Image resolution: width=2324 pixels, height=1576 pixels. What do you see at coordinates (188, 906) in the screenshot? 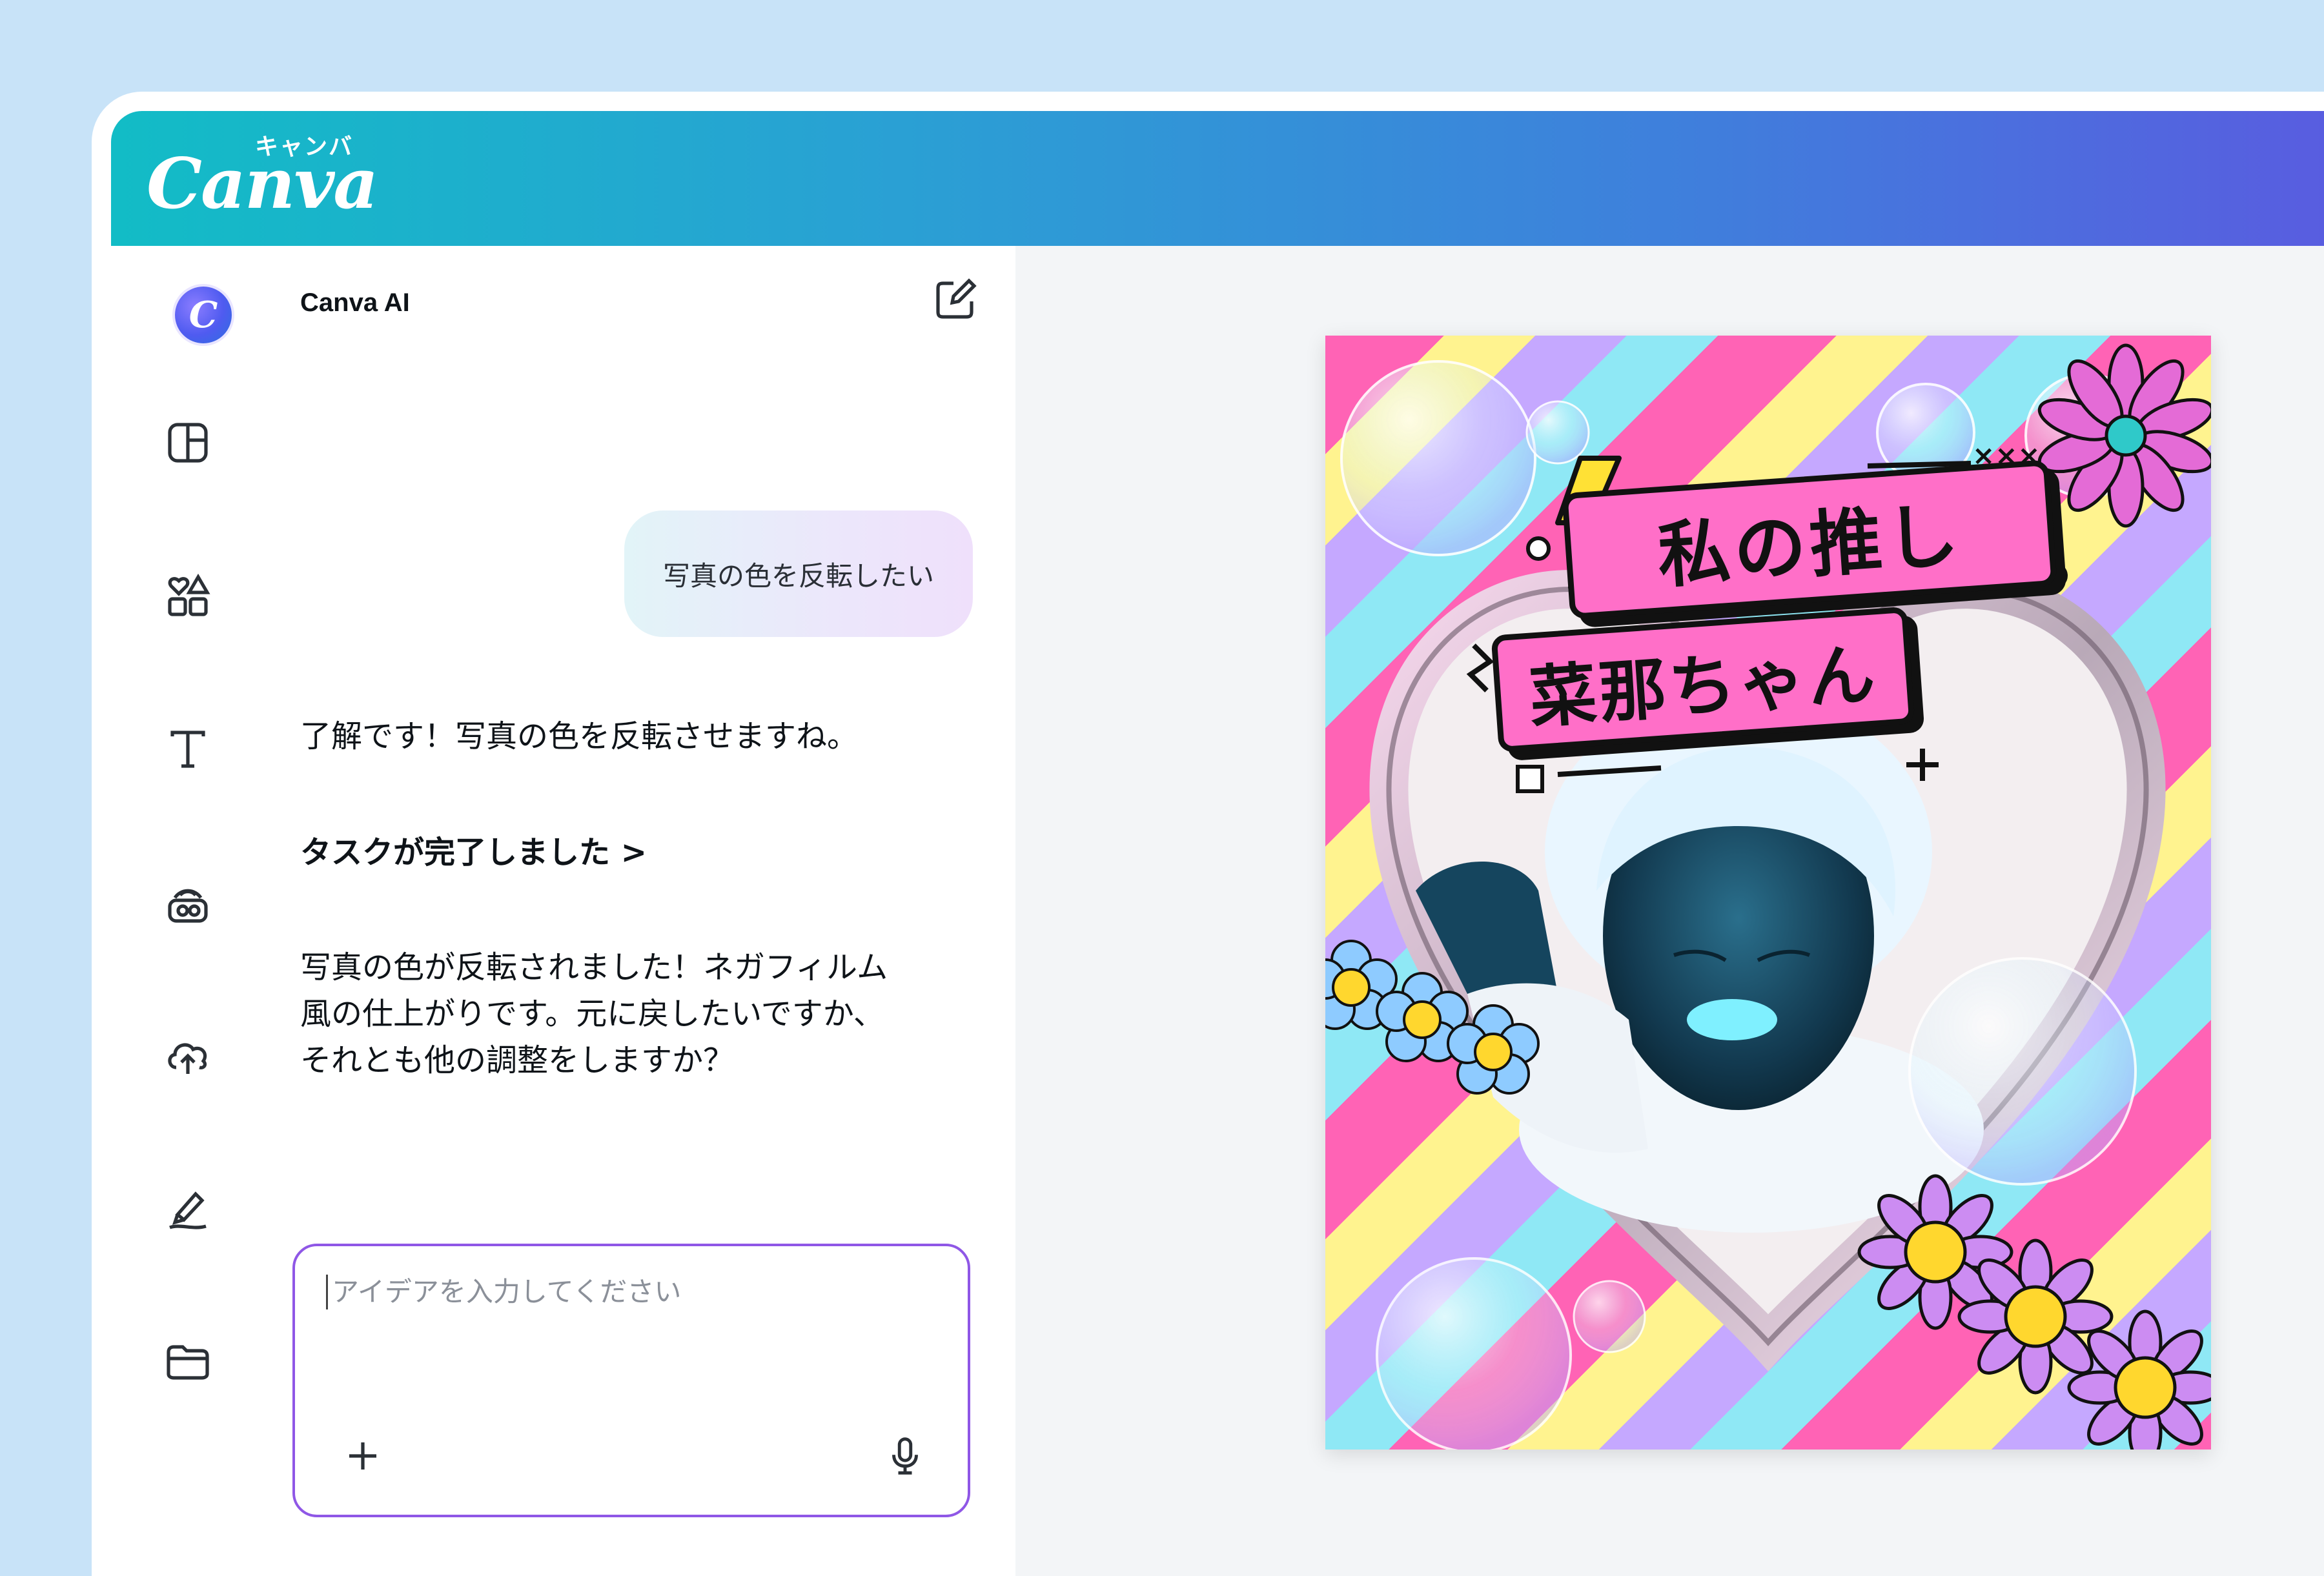
I see `brand-kit-icon` at bounding box center [188, 906].